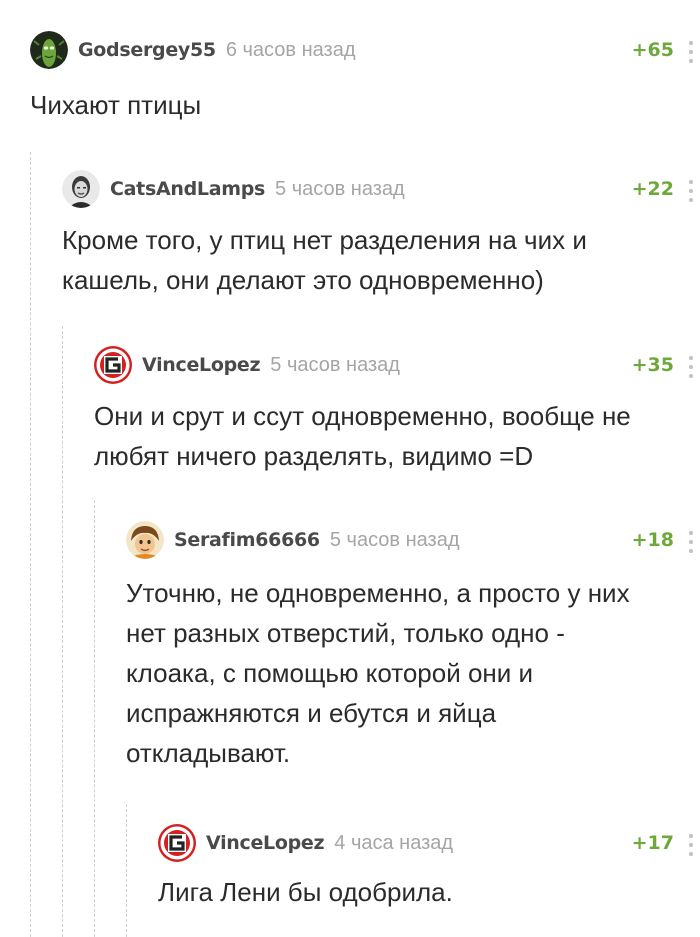  I want to click on comment-rating: +17, so click(652, 843).